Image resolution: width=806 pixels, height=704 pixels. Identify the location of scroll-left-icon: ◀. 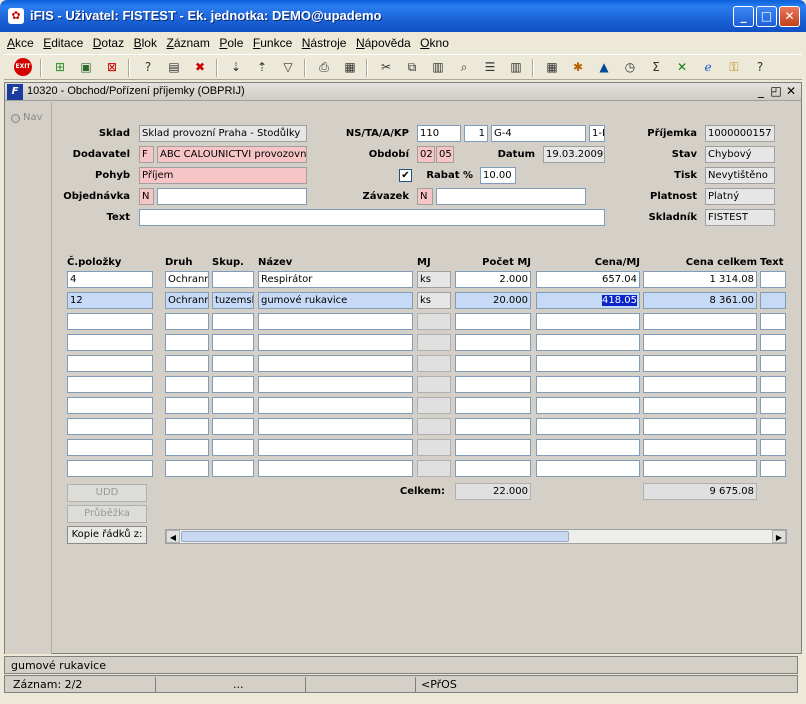
(173, 536).